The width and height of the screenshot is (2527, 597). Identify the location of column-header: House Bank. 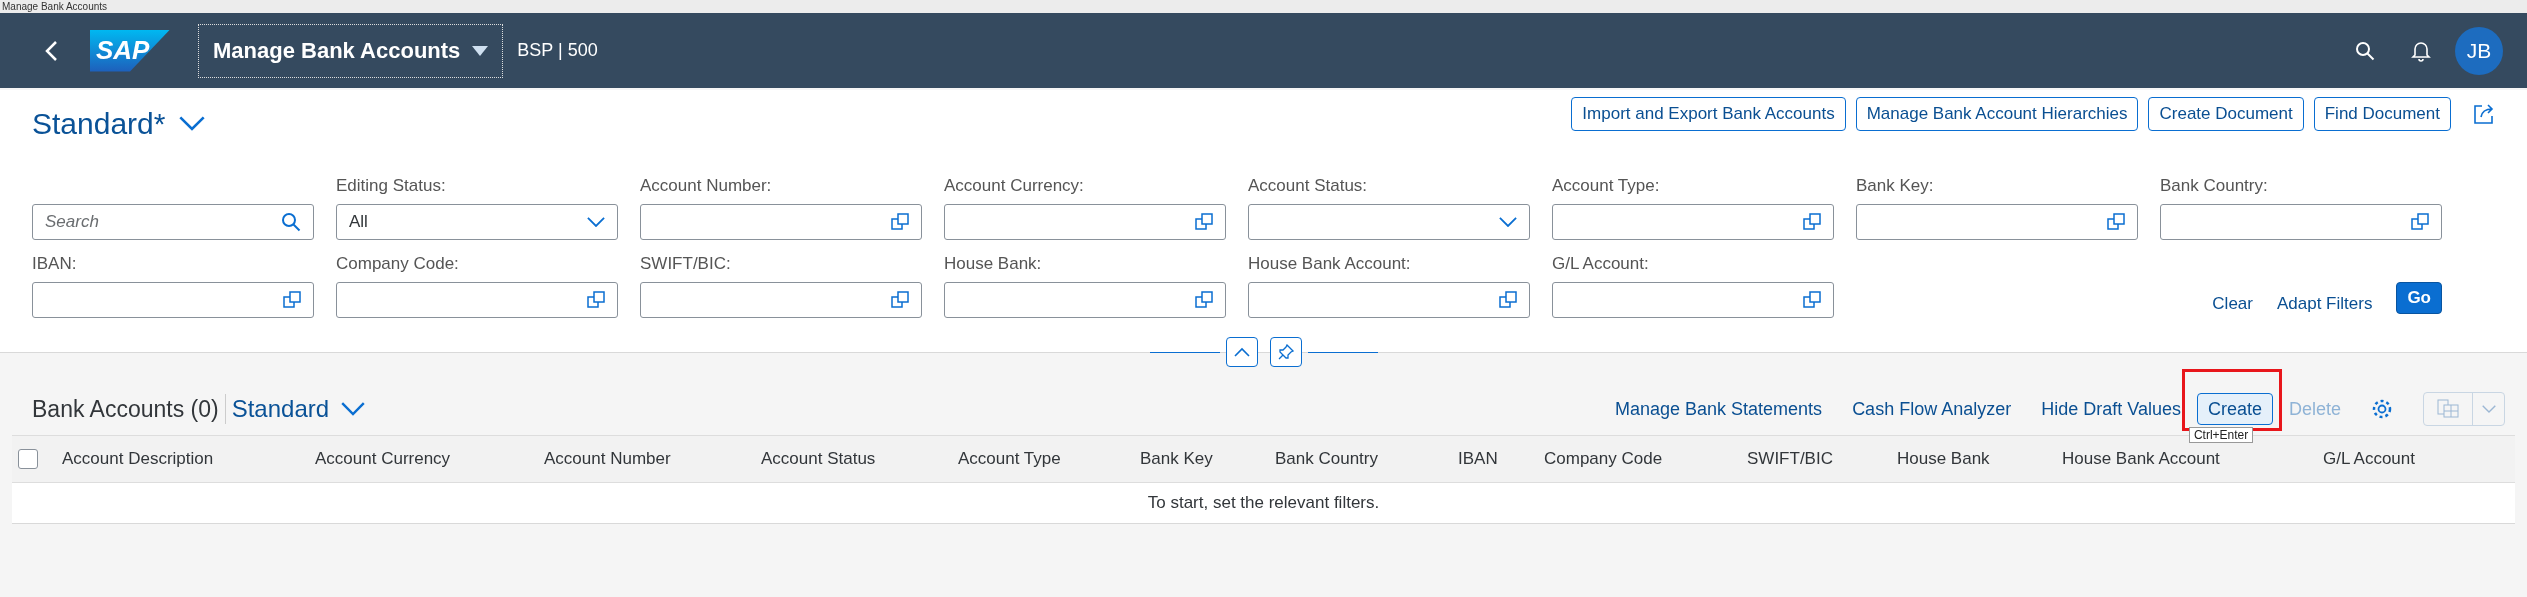
(1979, 459).